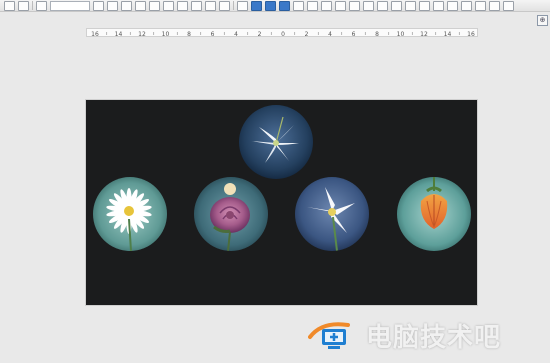 Image resolution: width=550 pixels, height=363 pixels. Describe the element at coordinates (424, 5) in the screenshot. I see `rotate-icon` at that location.